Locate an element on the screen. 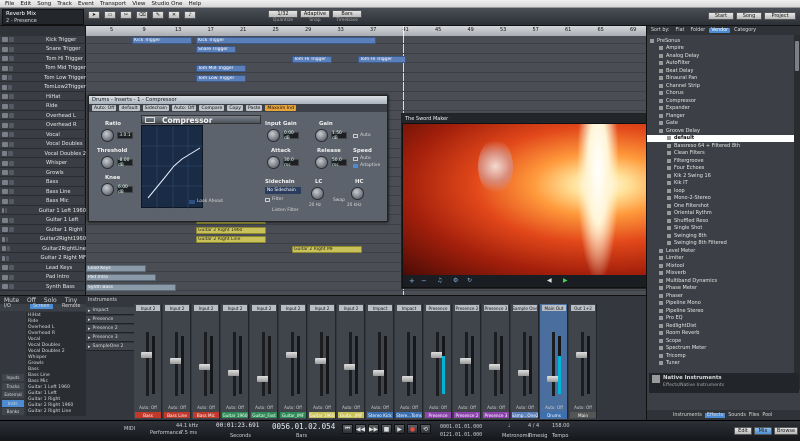 Image resolution: width=800 pixels, height=441 pixels. track-header: Vocal Doubles 2 is located at coordinates (43, 154).